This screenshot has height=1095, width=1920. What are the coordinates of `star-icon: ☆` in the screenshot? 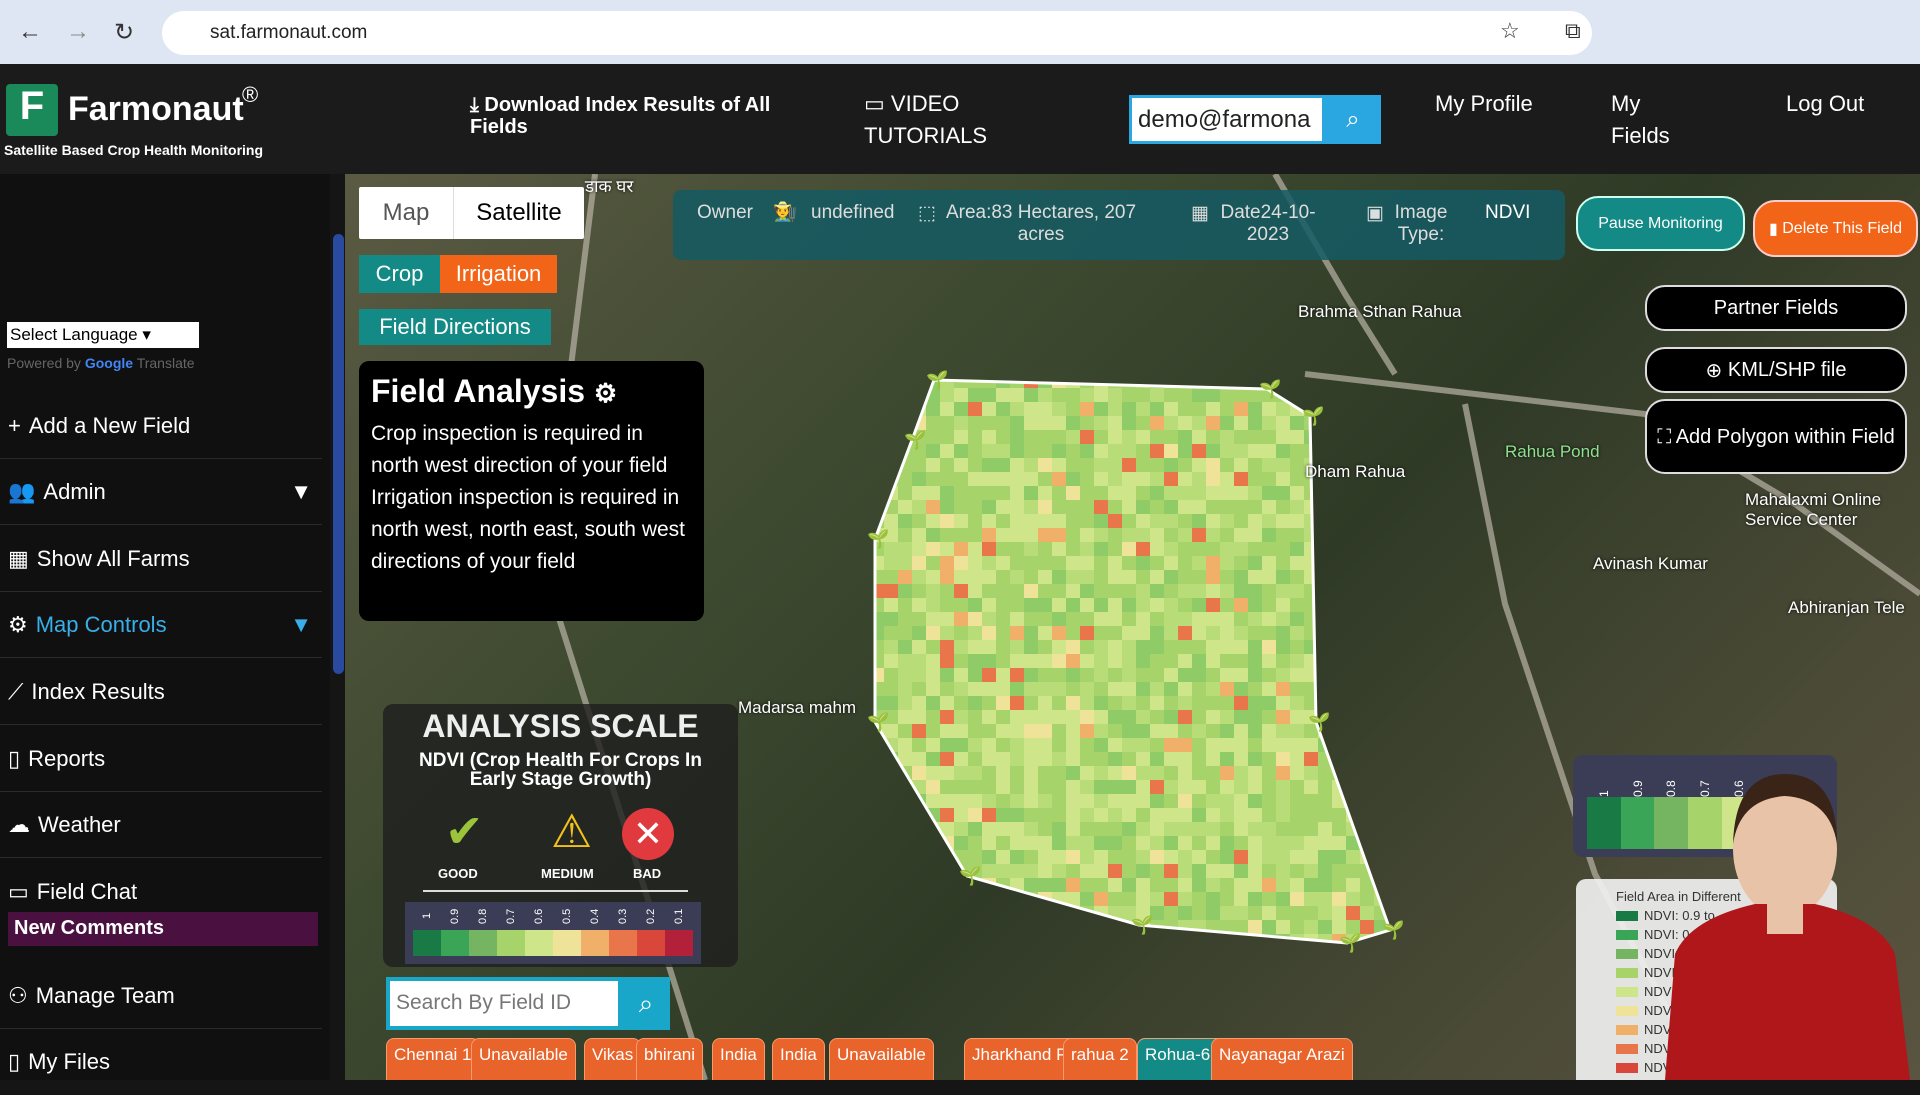 It's located at (1510, 31).